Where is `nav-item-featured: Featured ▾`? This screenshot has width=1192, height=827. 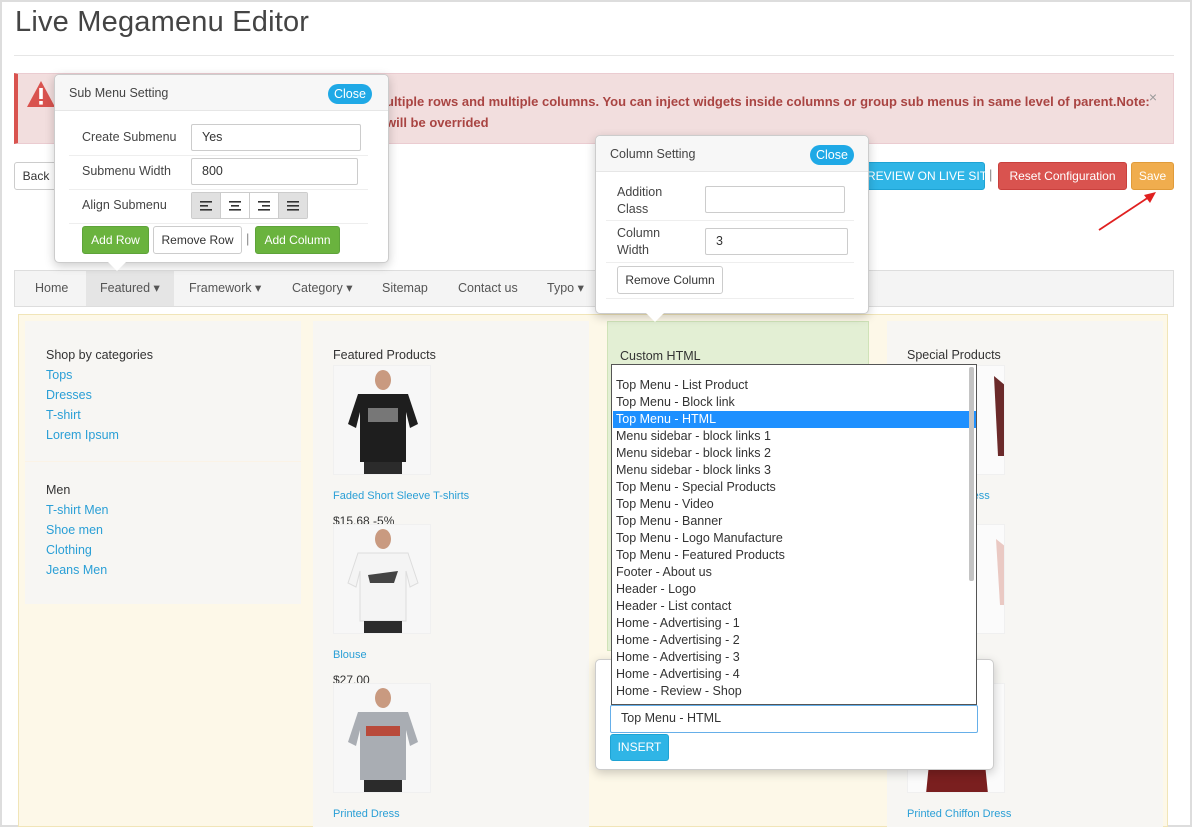
nav-item-featured: Featured ▾ is located at coordinates (130, 288).